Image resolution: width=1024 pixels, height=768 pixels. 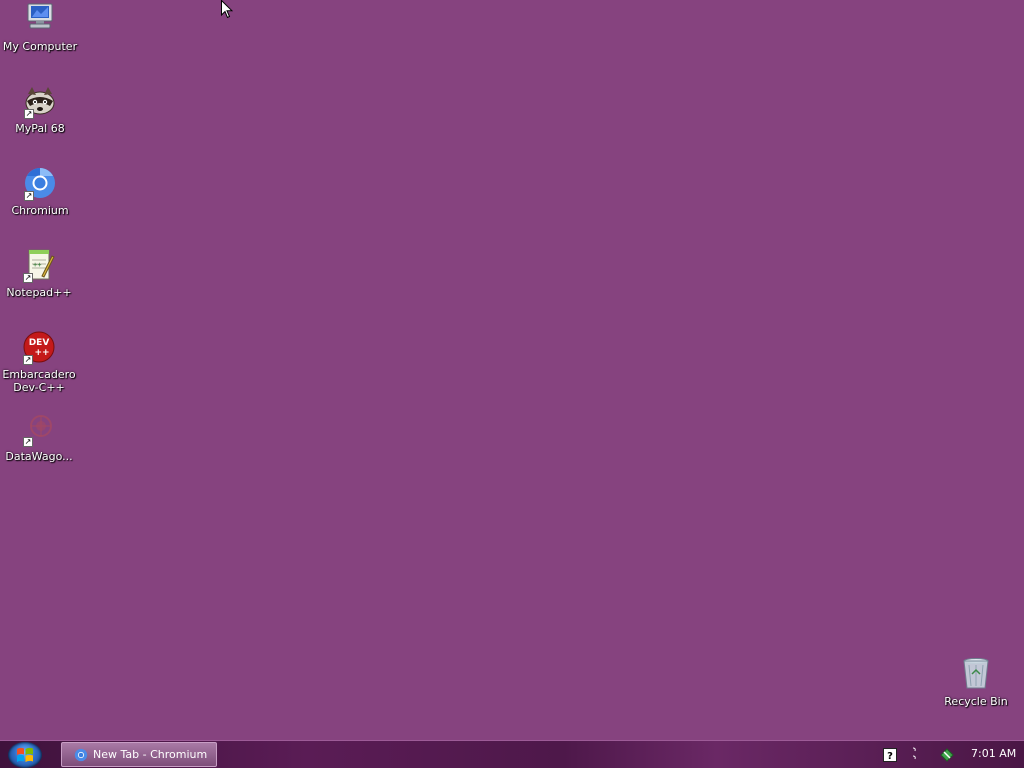 I want to click on desktop-icon-my-computer: My Computer, so click(x=40, y=27).